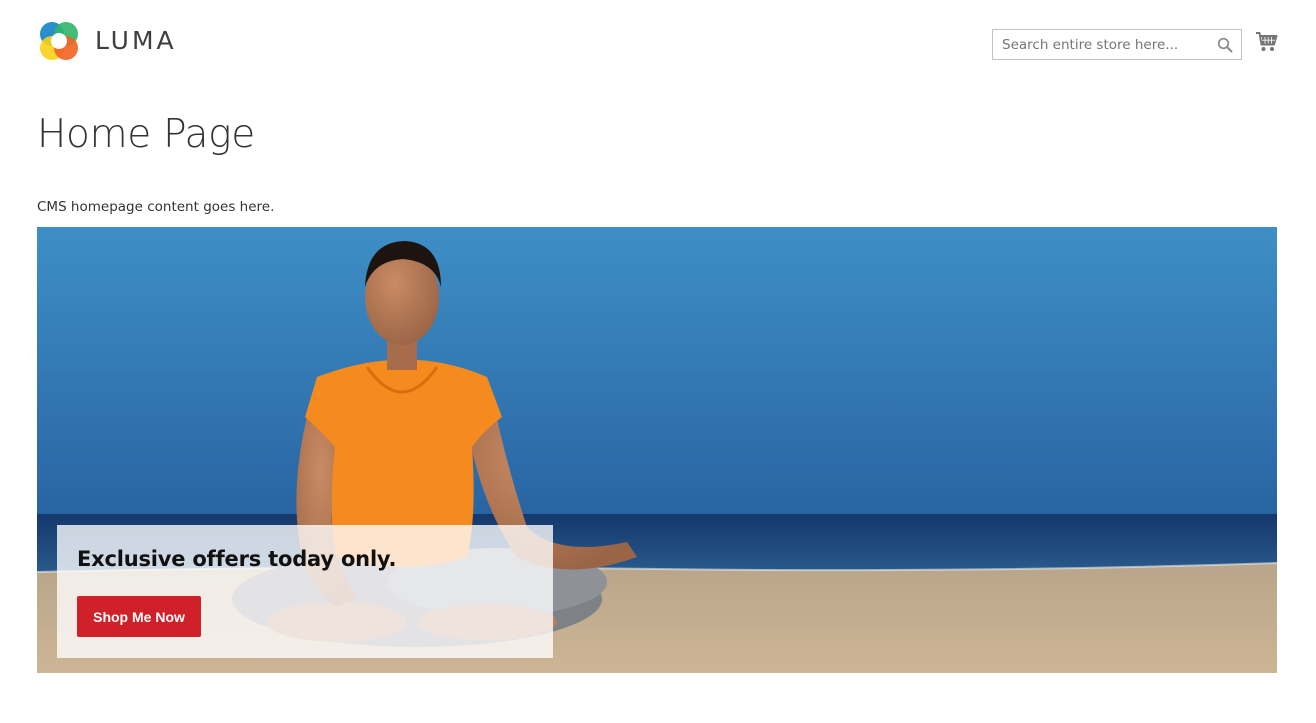 This screenshot has height=723, width=1316. Describe the element at coordinates (146, 134) in the screenshot. I see `page-title: Home Page` at that location.